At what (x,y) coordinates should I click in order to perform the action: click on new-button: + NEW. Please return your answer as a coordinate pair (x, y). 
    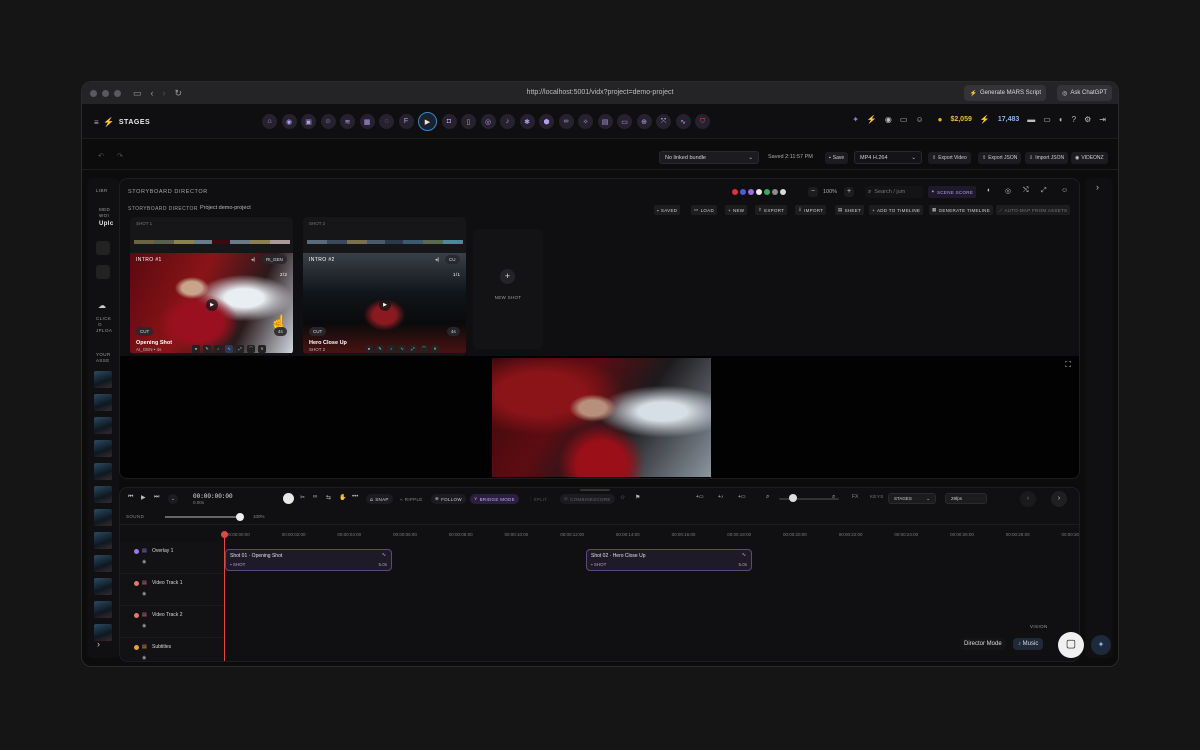
    Looking at the image, I should click on (736, 210).